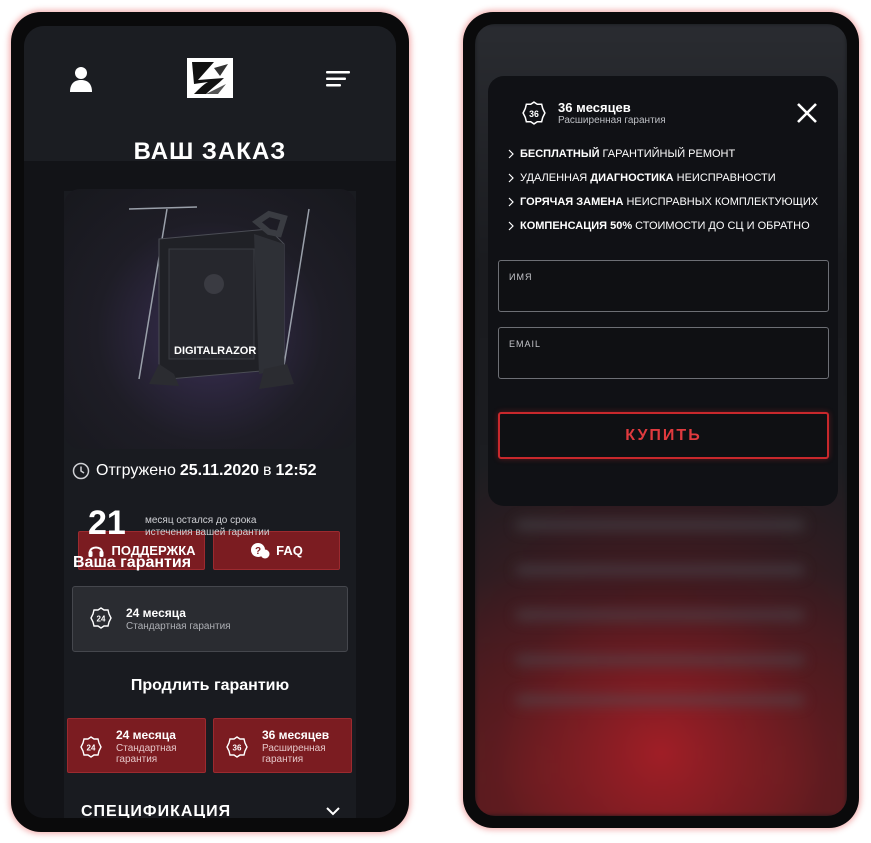 The width and height of the screenshot is (871, 843). I want to click on menu-icon, so click(338, 79).